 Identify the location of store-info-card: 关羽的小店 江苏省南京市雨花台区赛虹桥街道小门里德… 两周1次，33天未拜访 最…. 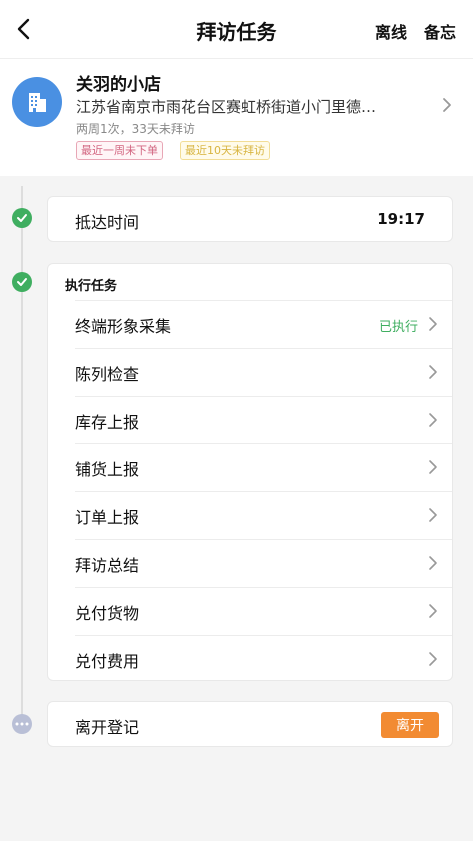
(236, 117).